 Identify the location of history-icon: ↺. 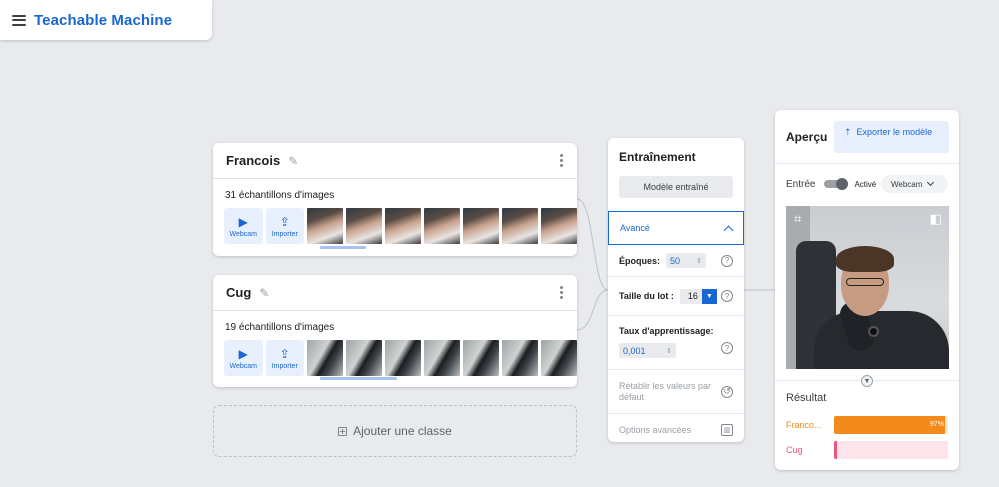
(727, 391).